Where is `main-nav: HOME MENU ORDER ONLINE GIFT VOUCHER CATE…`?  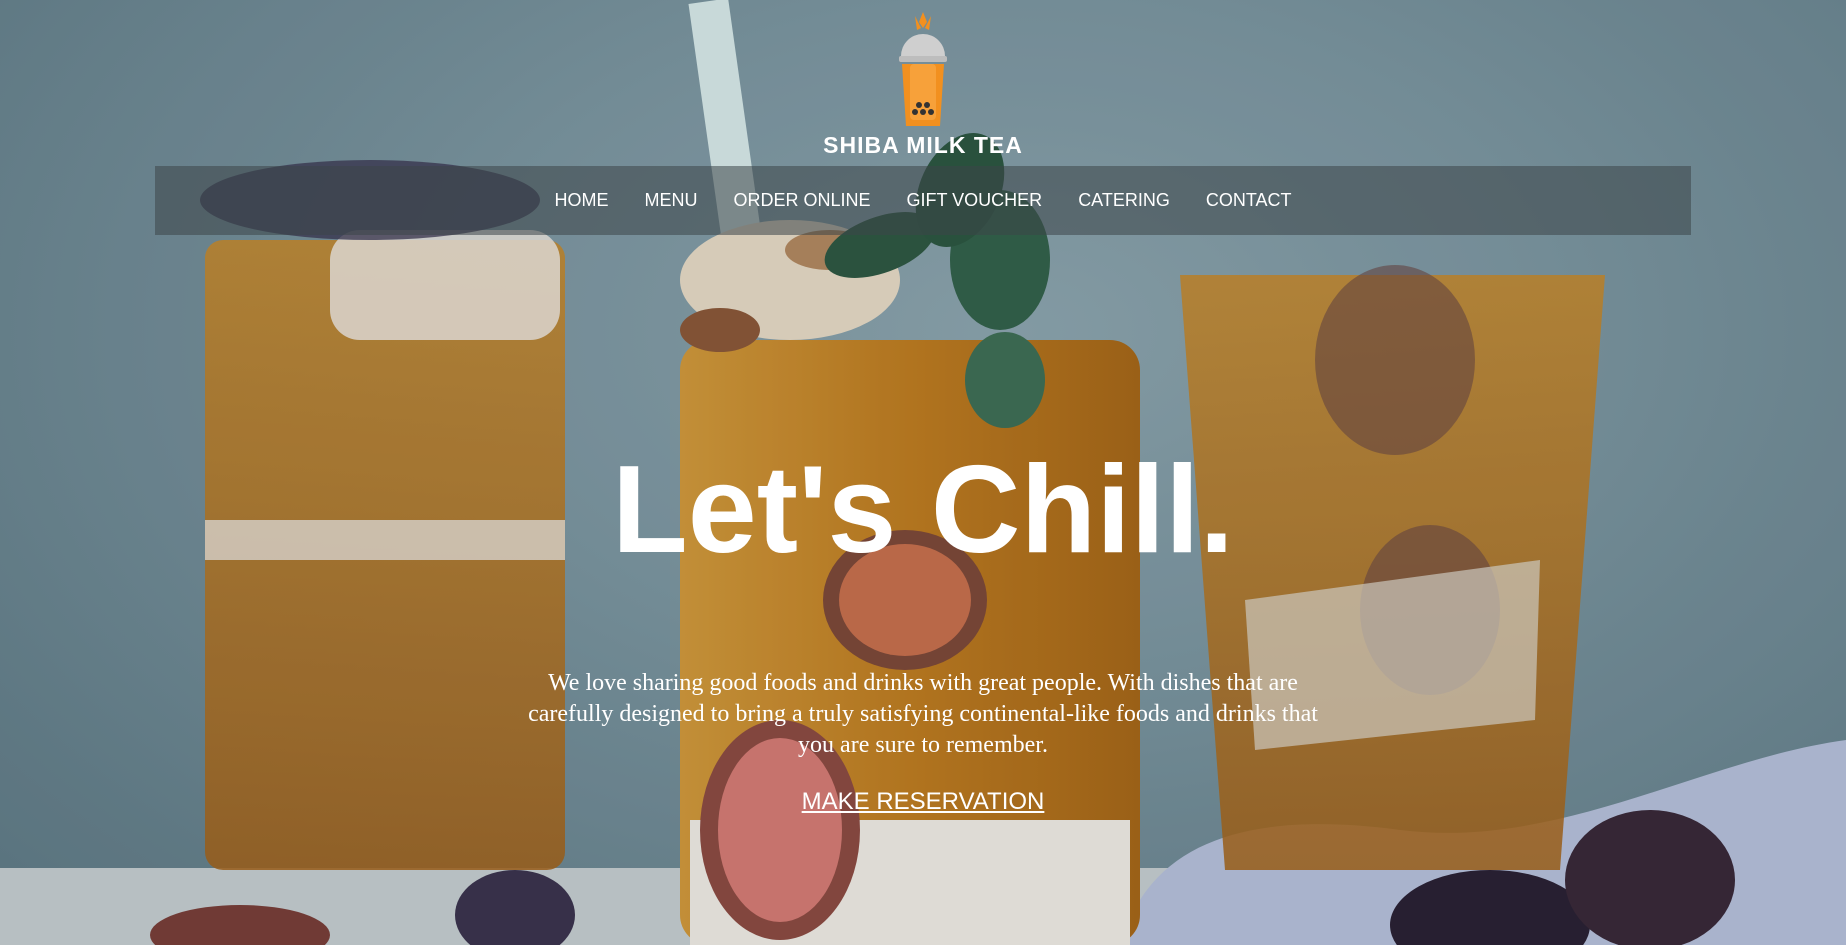 main-nav: HOME MENU ORDER ONLINE GIFT VOUCHER CATE… is located at coordinates (923, 200).